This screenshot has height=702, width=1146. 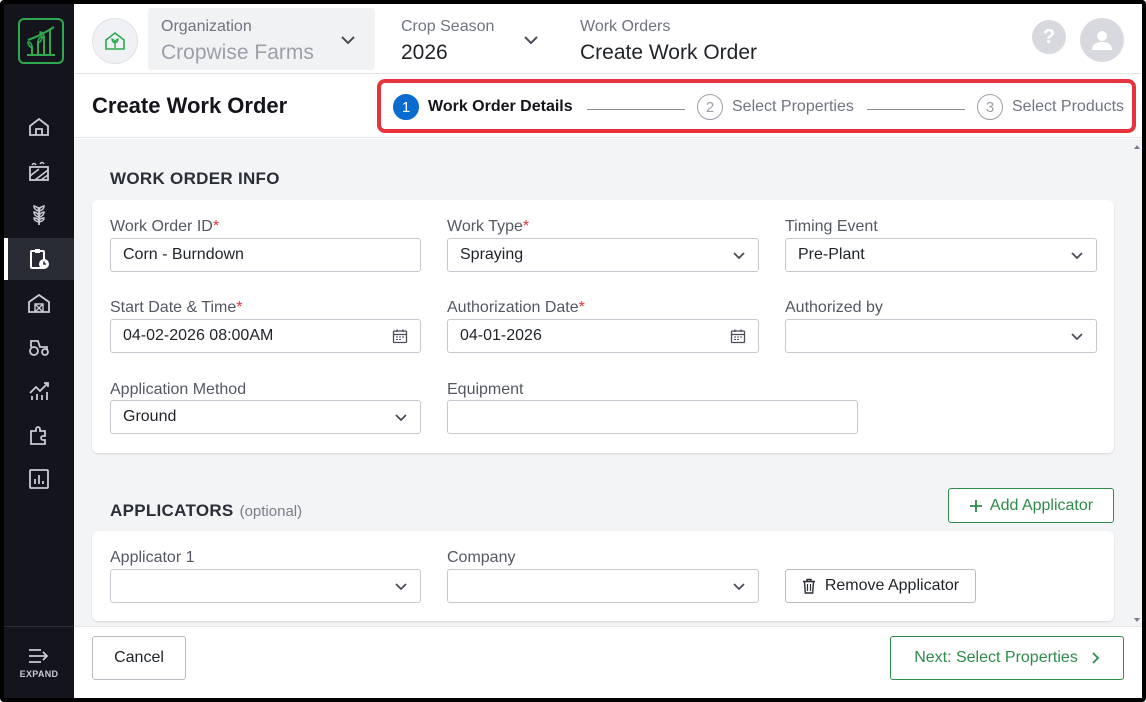 I want to click on applicator-select, so click(x=265, y=586).